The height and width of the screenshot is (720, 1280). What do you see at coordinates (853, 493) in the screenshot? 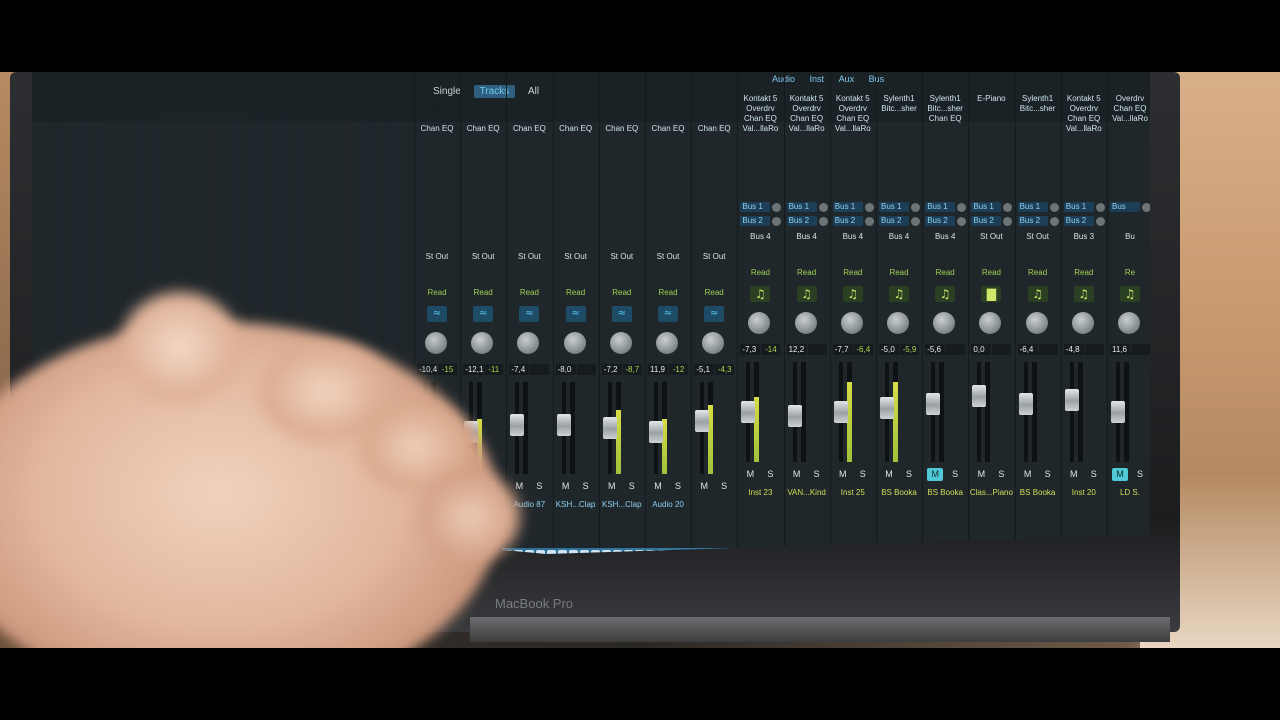
I see `channel-name: Inst 25` at bounding box center [853, 493].